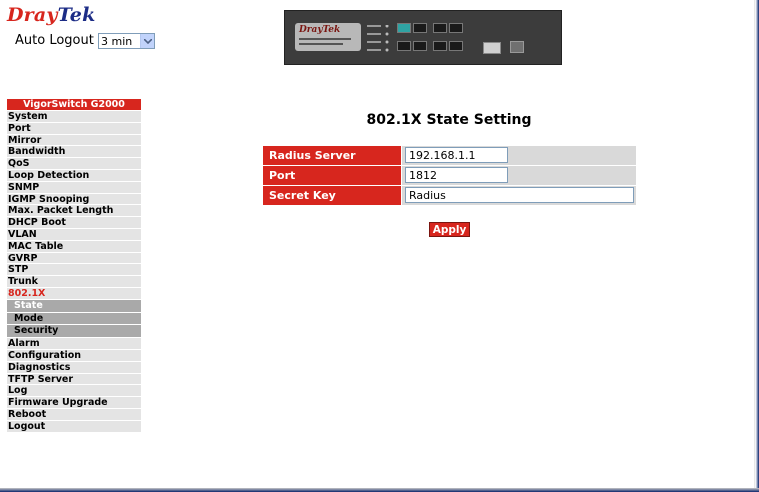 Image resolution: width=759 pixels, height=492 pixels. Describe the element at coordinates (32, 15) in the screenshot. I see `logo-dray: Dray` at that location.